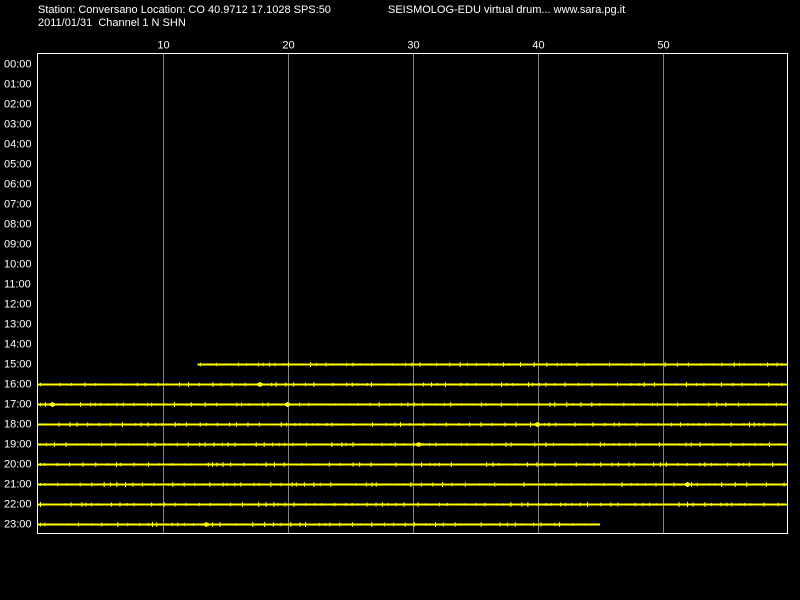 The height and width of the screenshot is (600, 800). Describe the element at coordinates (17, 285) in the screenshot. I see `hour-label: 11:00` at that location.